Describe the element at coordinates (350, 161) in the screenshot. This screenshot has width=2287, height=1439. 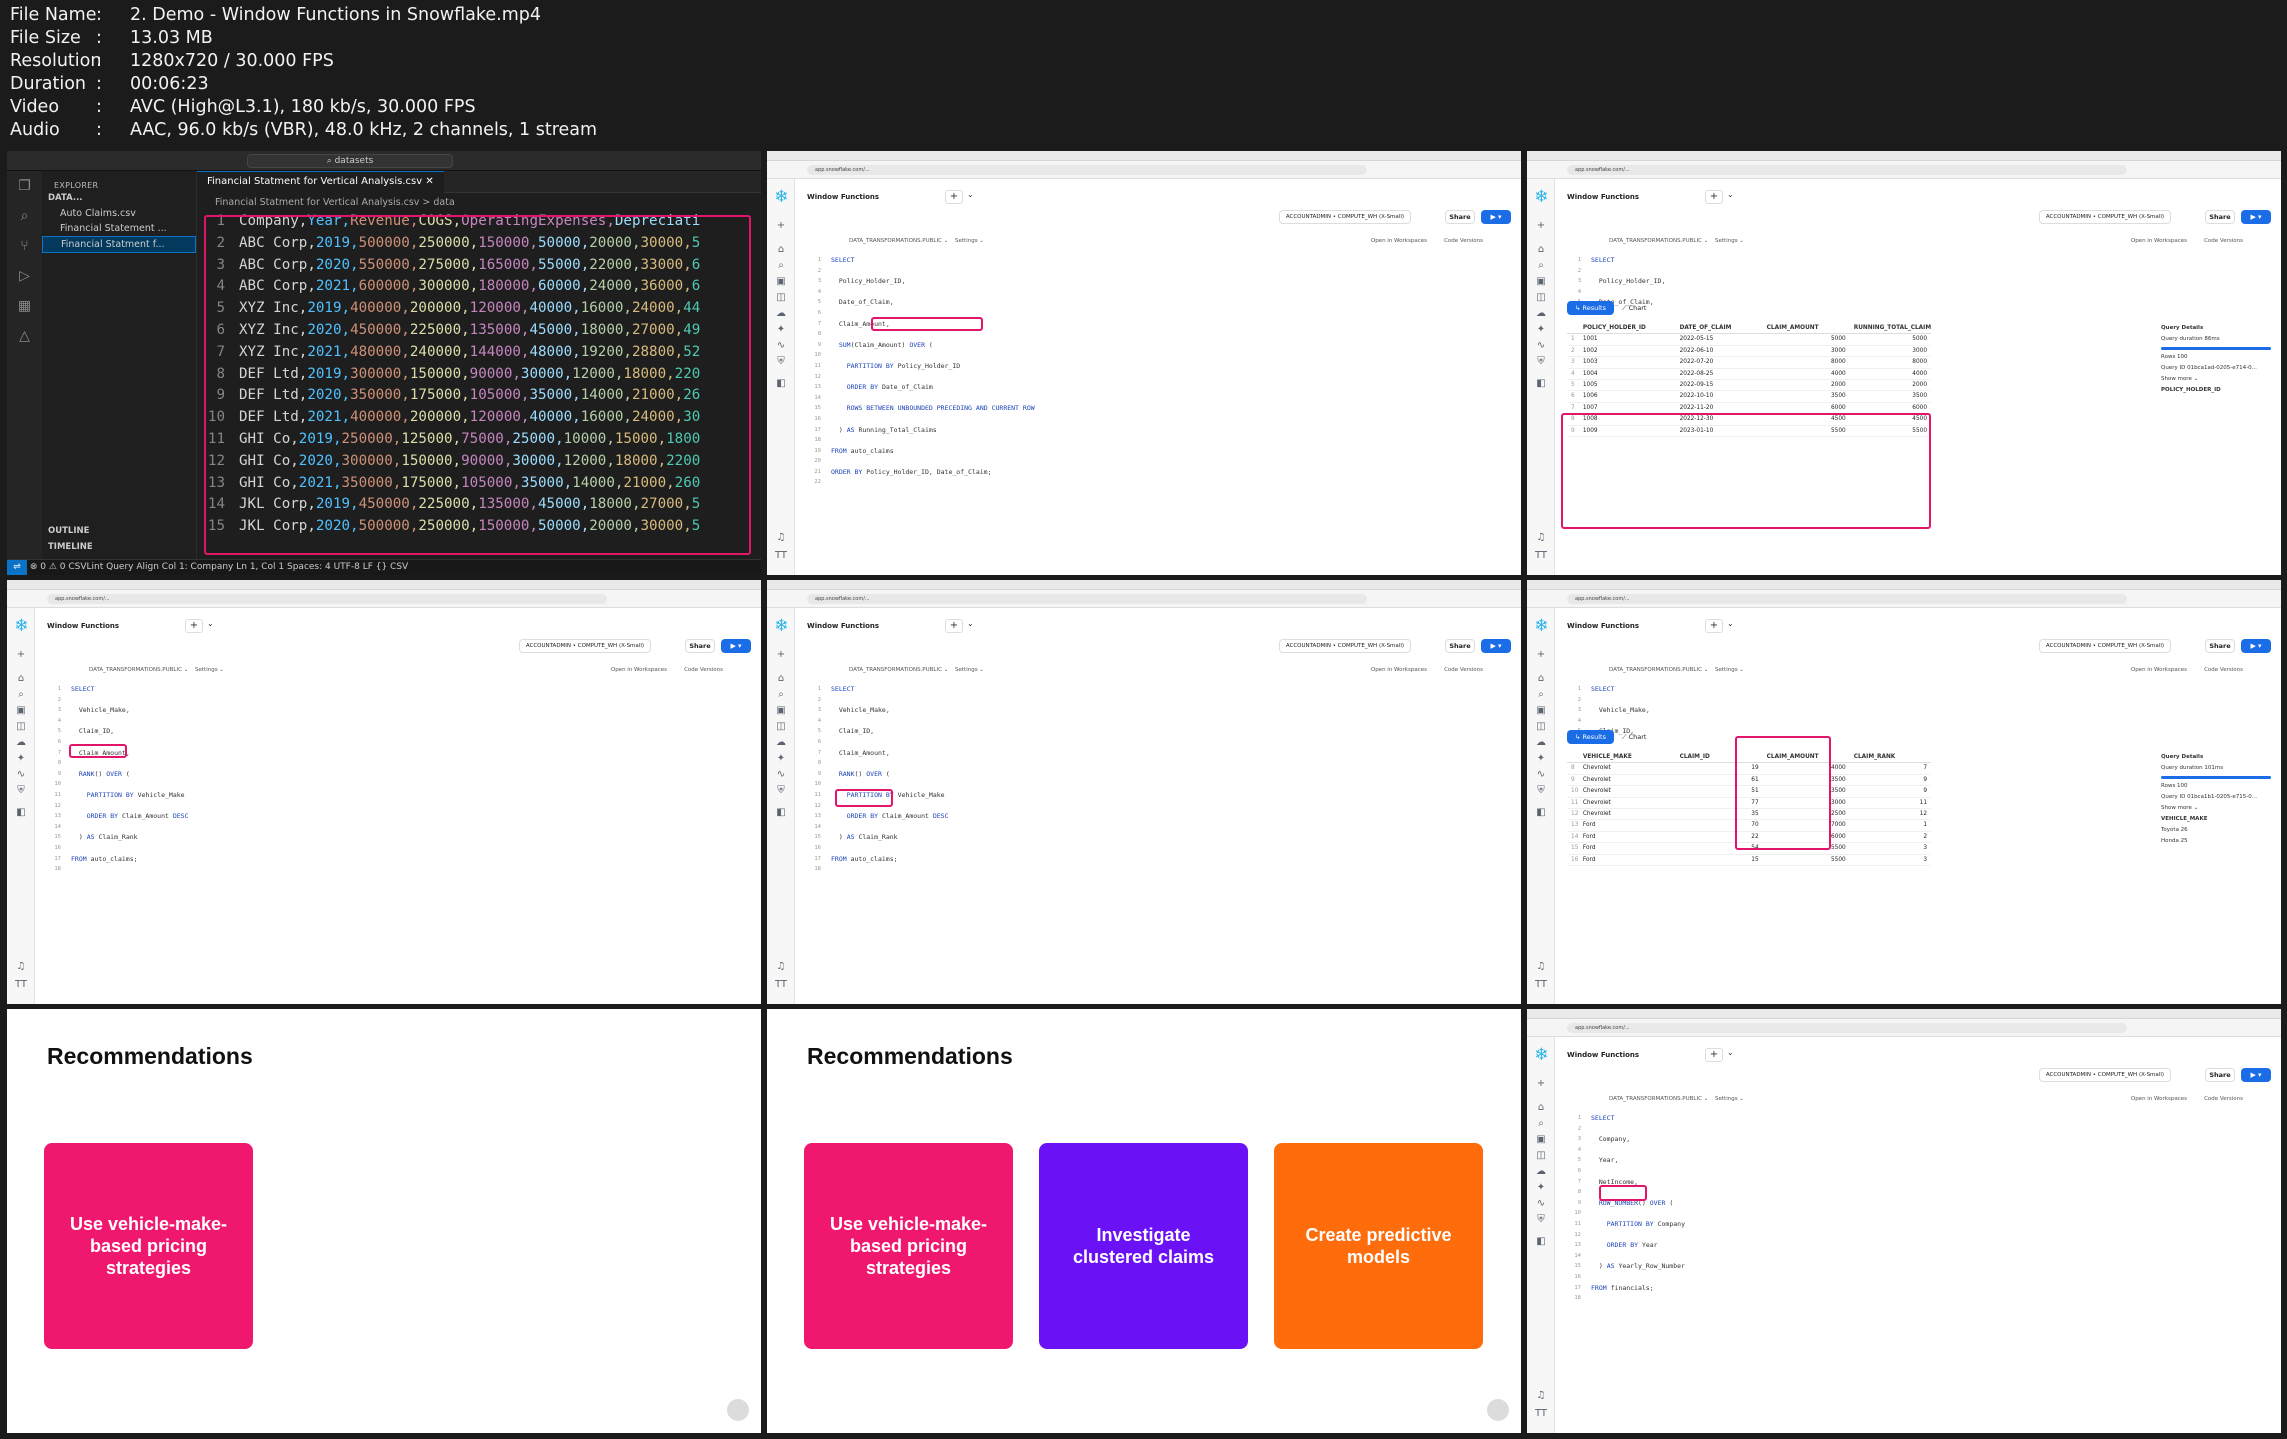
I see `command-search: ⌕ datasets` at that location.